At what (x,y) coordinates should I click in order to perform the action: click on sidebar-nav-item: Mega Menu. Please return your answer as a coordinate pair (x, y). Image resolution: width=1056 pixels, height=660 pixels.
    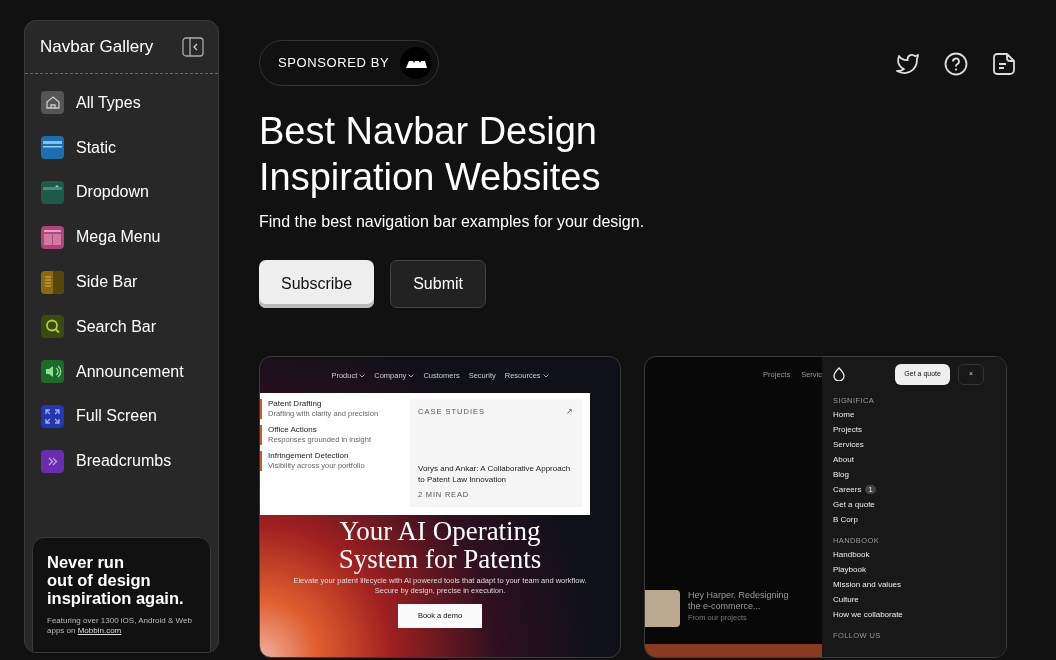
    Looking at the image, I should click on (121, 237).